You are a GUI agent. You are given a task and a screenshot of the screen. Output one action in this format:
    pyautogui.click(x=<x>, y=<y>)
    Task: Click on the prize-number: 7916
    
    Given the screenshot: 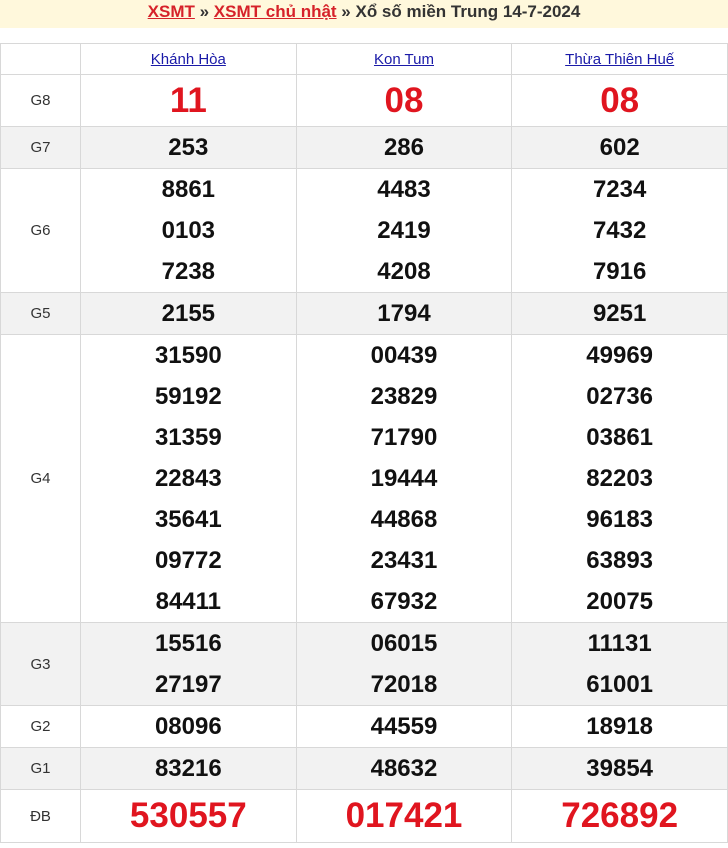 What is the action you would take?
    pyautogui.click(x=619, y=271)
    